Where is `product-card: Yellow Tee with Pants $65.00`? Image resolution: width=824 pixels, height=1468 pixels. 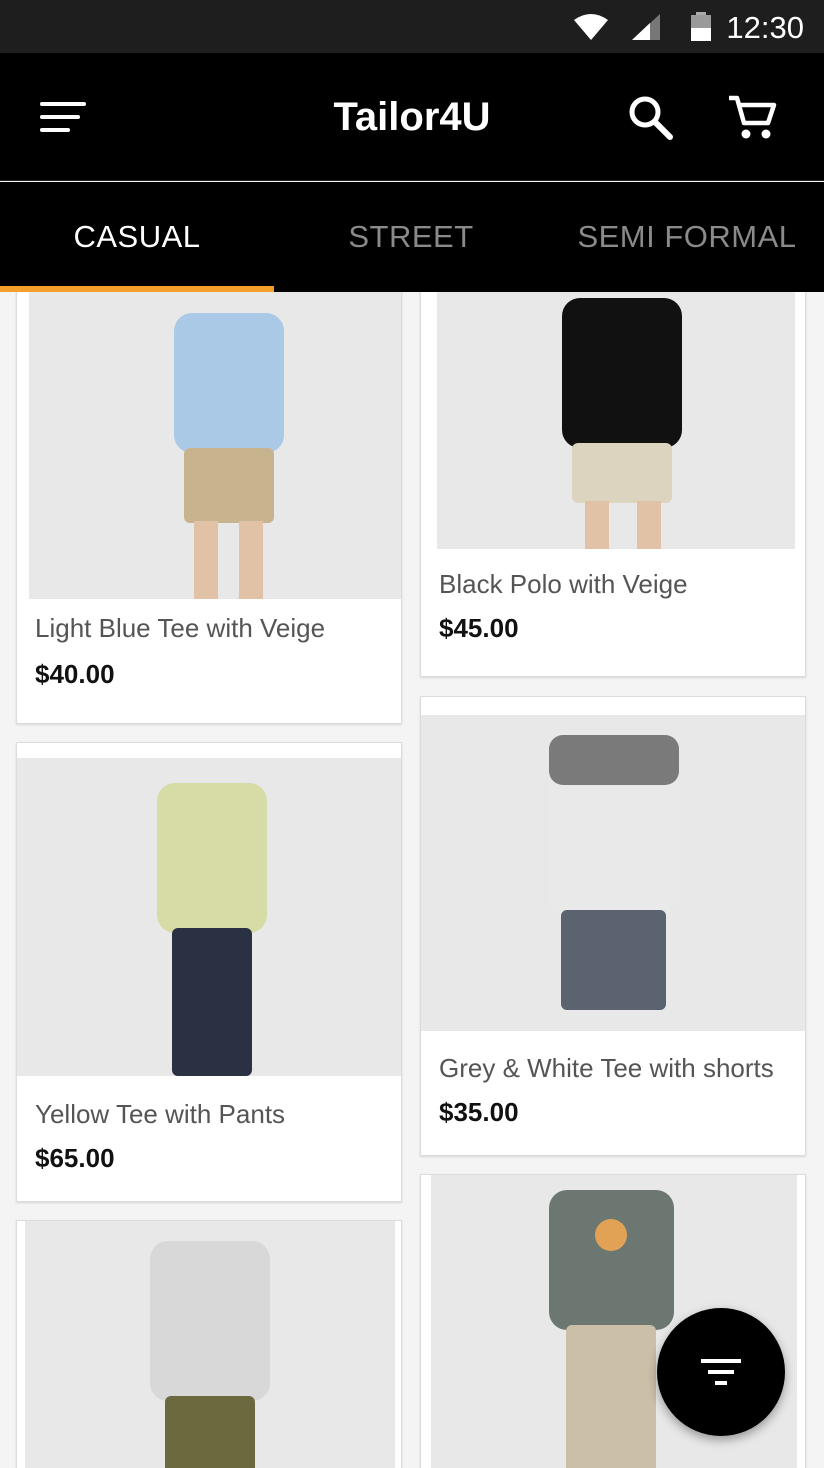
product-card: Yellow Tee with Pants $65.00 is located at coordinates (209, 972).